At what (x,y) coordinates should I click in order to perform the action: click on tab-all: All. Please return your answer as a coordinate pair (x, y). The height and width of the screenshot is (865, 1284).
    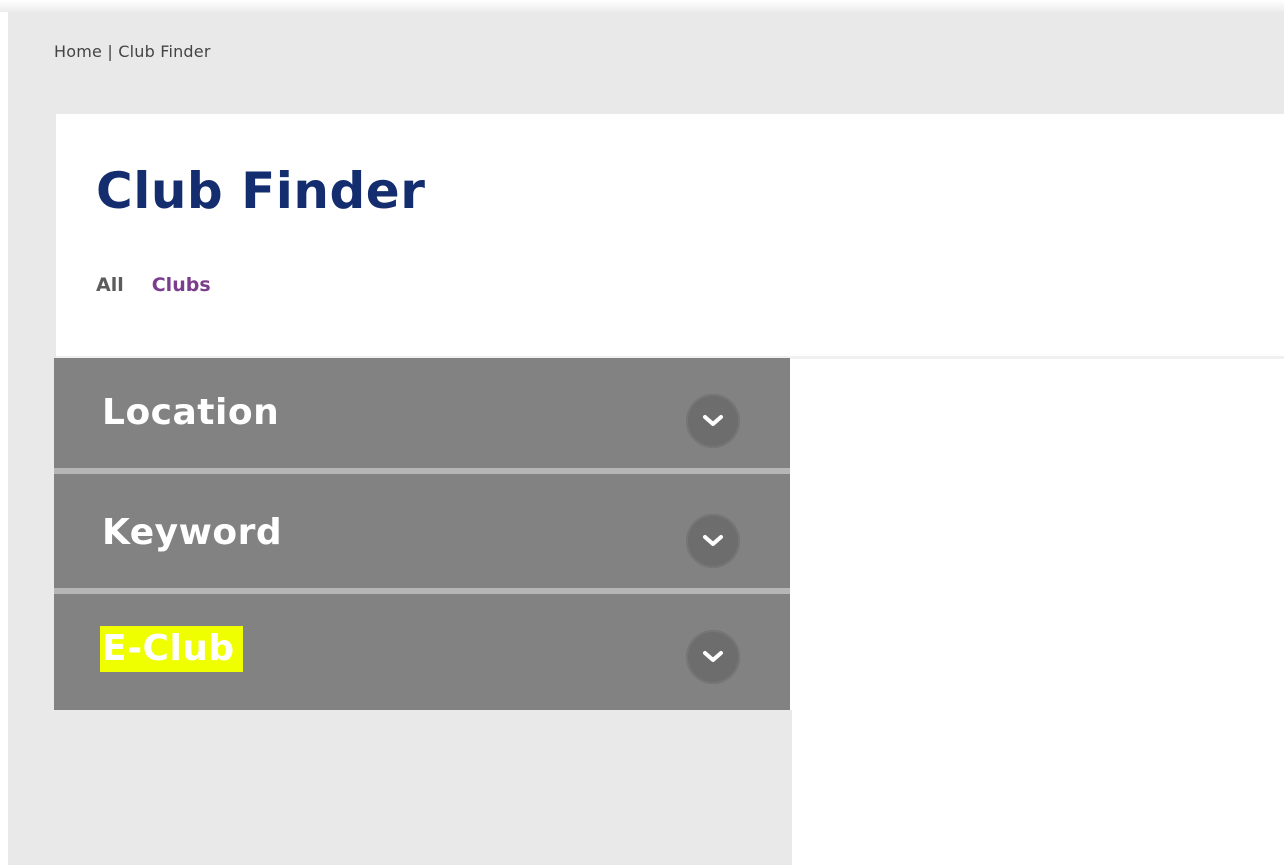
    Looking at the image, I should click on (110, 285).